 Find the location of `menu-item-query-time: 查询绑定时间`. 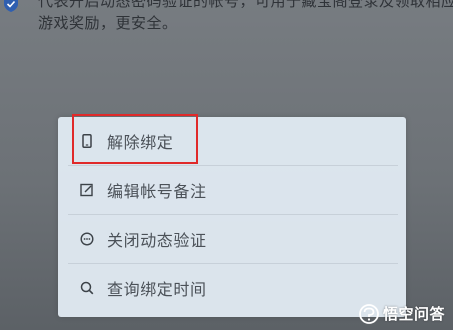

menu-item-query-time: 查询绑定时间 is located at coordinates (232, 288).